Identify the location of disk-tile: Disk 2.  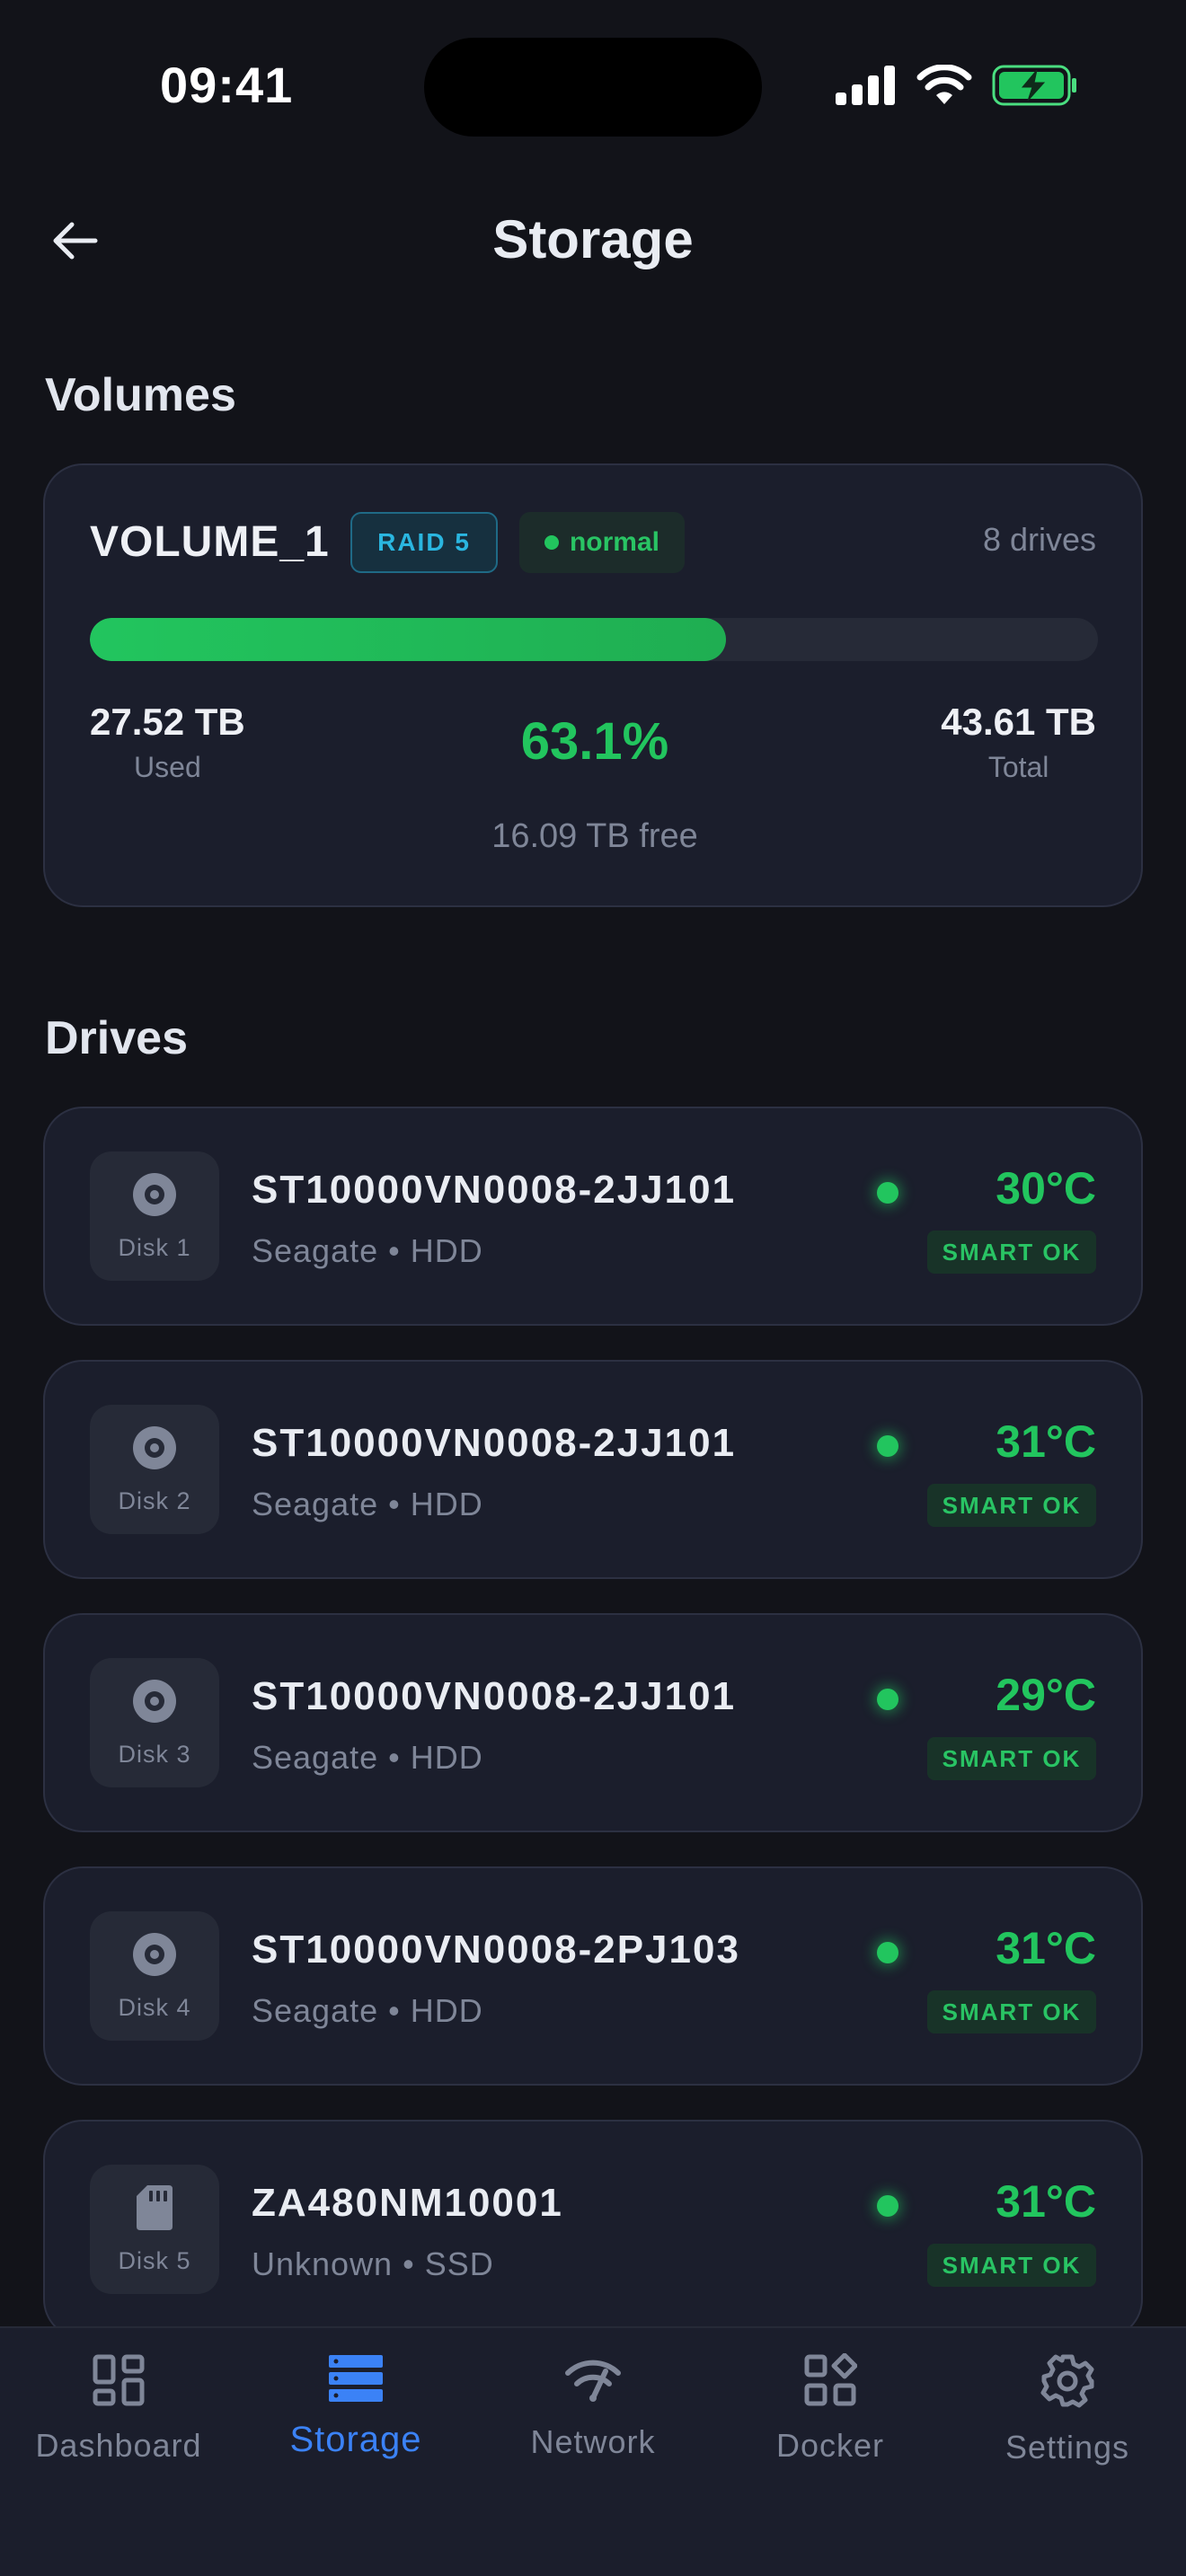
(154, 1469).